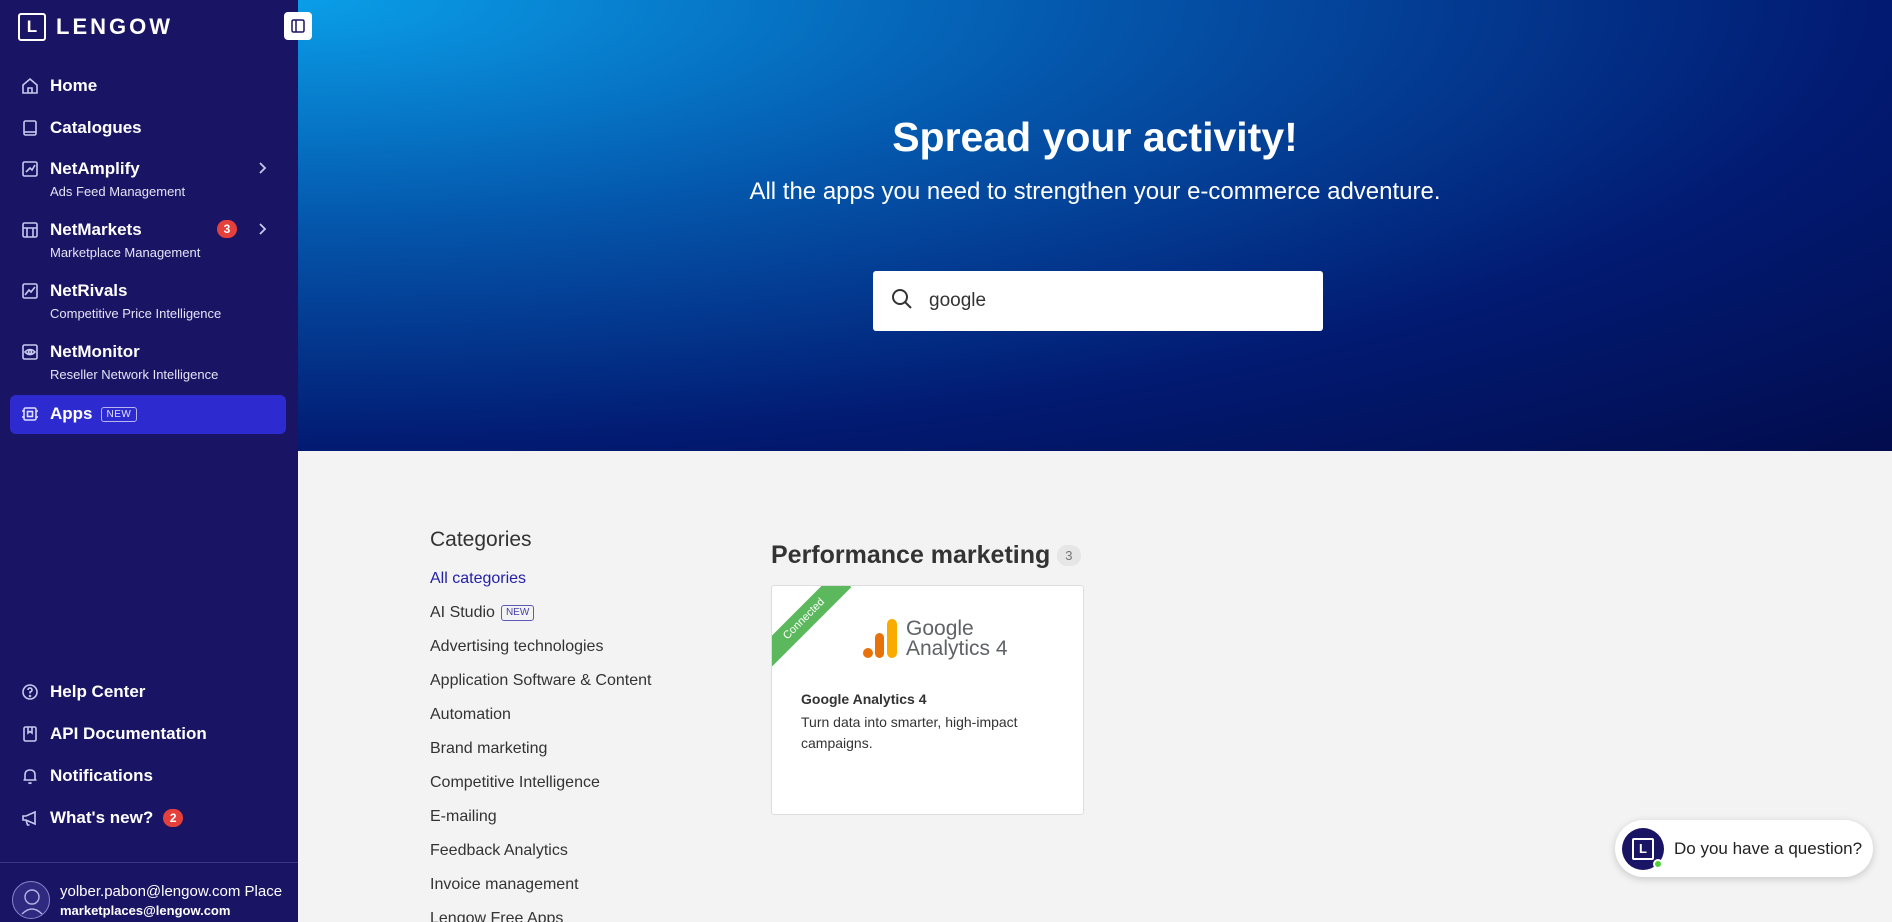 Image resolution: width=1892 pixels, height=922 pixels. Describe the element at coordinates (148, 179) in the screenshot. I see `sidebar-item-netamplify: NetAmplify Ads Feed Management` at that location.